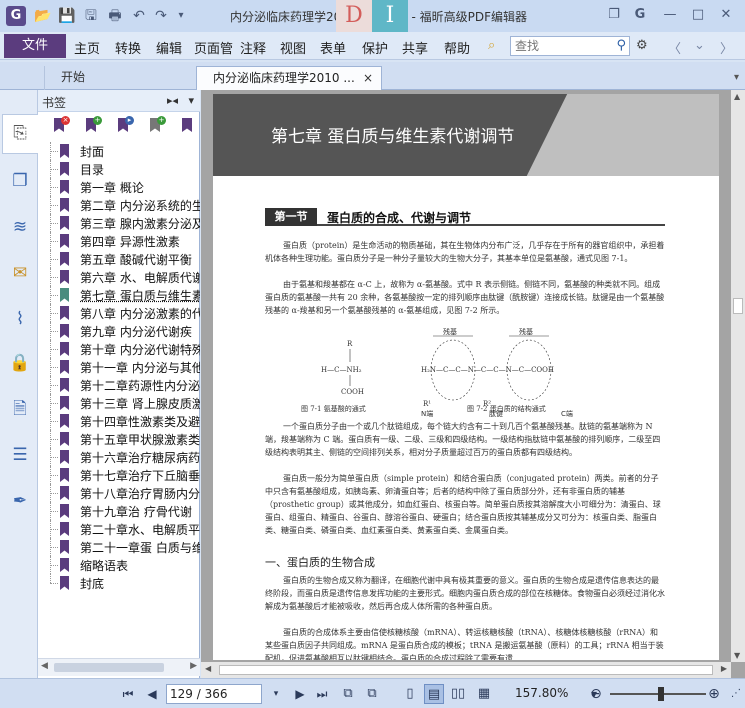  I want to click on chevron-right-icon: 〉, so click(726, 47).